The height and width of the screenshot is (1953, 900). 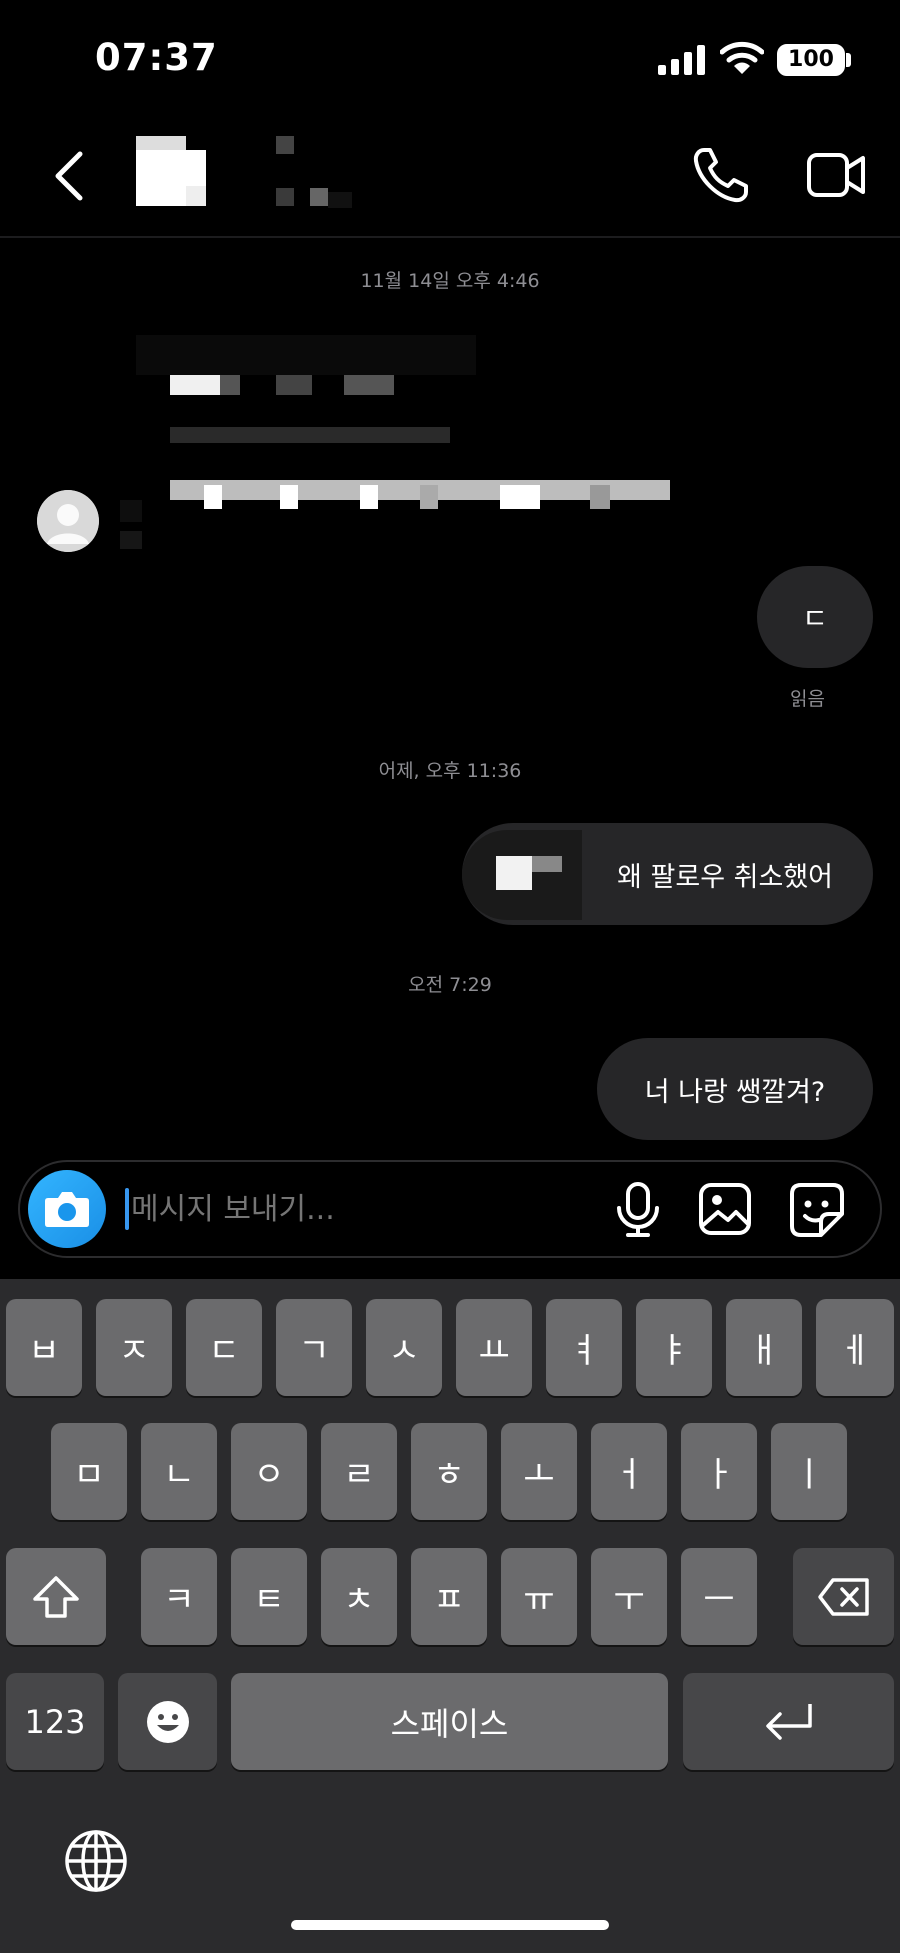 What do you see at coordinates (735, 1089) in the screenshot?
I see `outgoing-message: 너 나랑 쌩깔겨?` at bounding box center [735, 1089].